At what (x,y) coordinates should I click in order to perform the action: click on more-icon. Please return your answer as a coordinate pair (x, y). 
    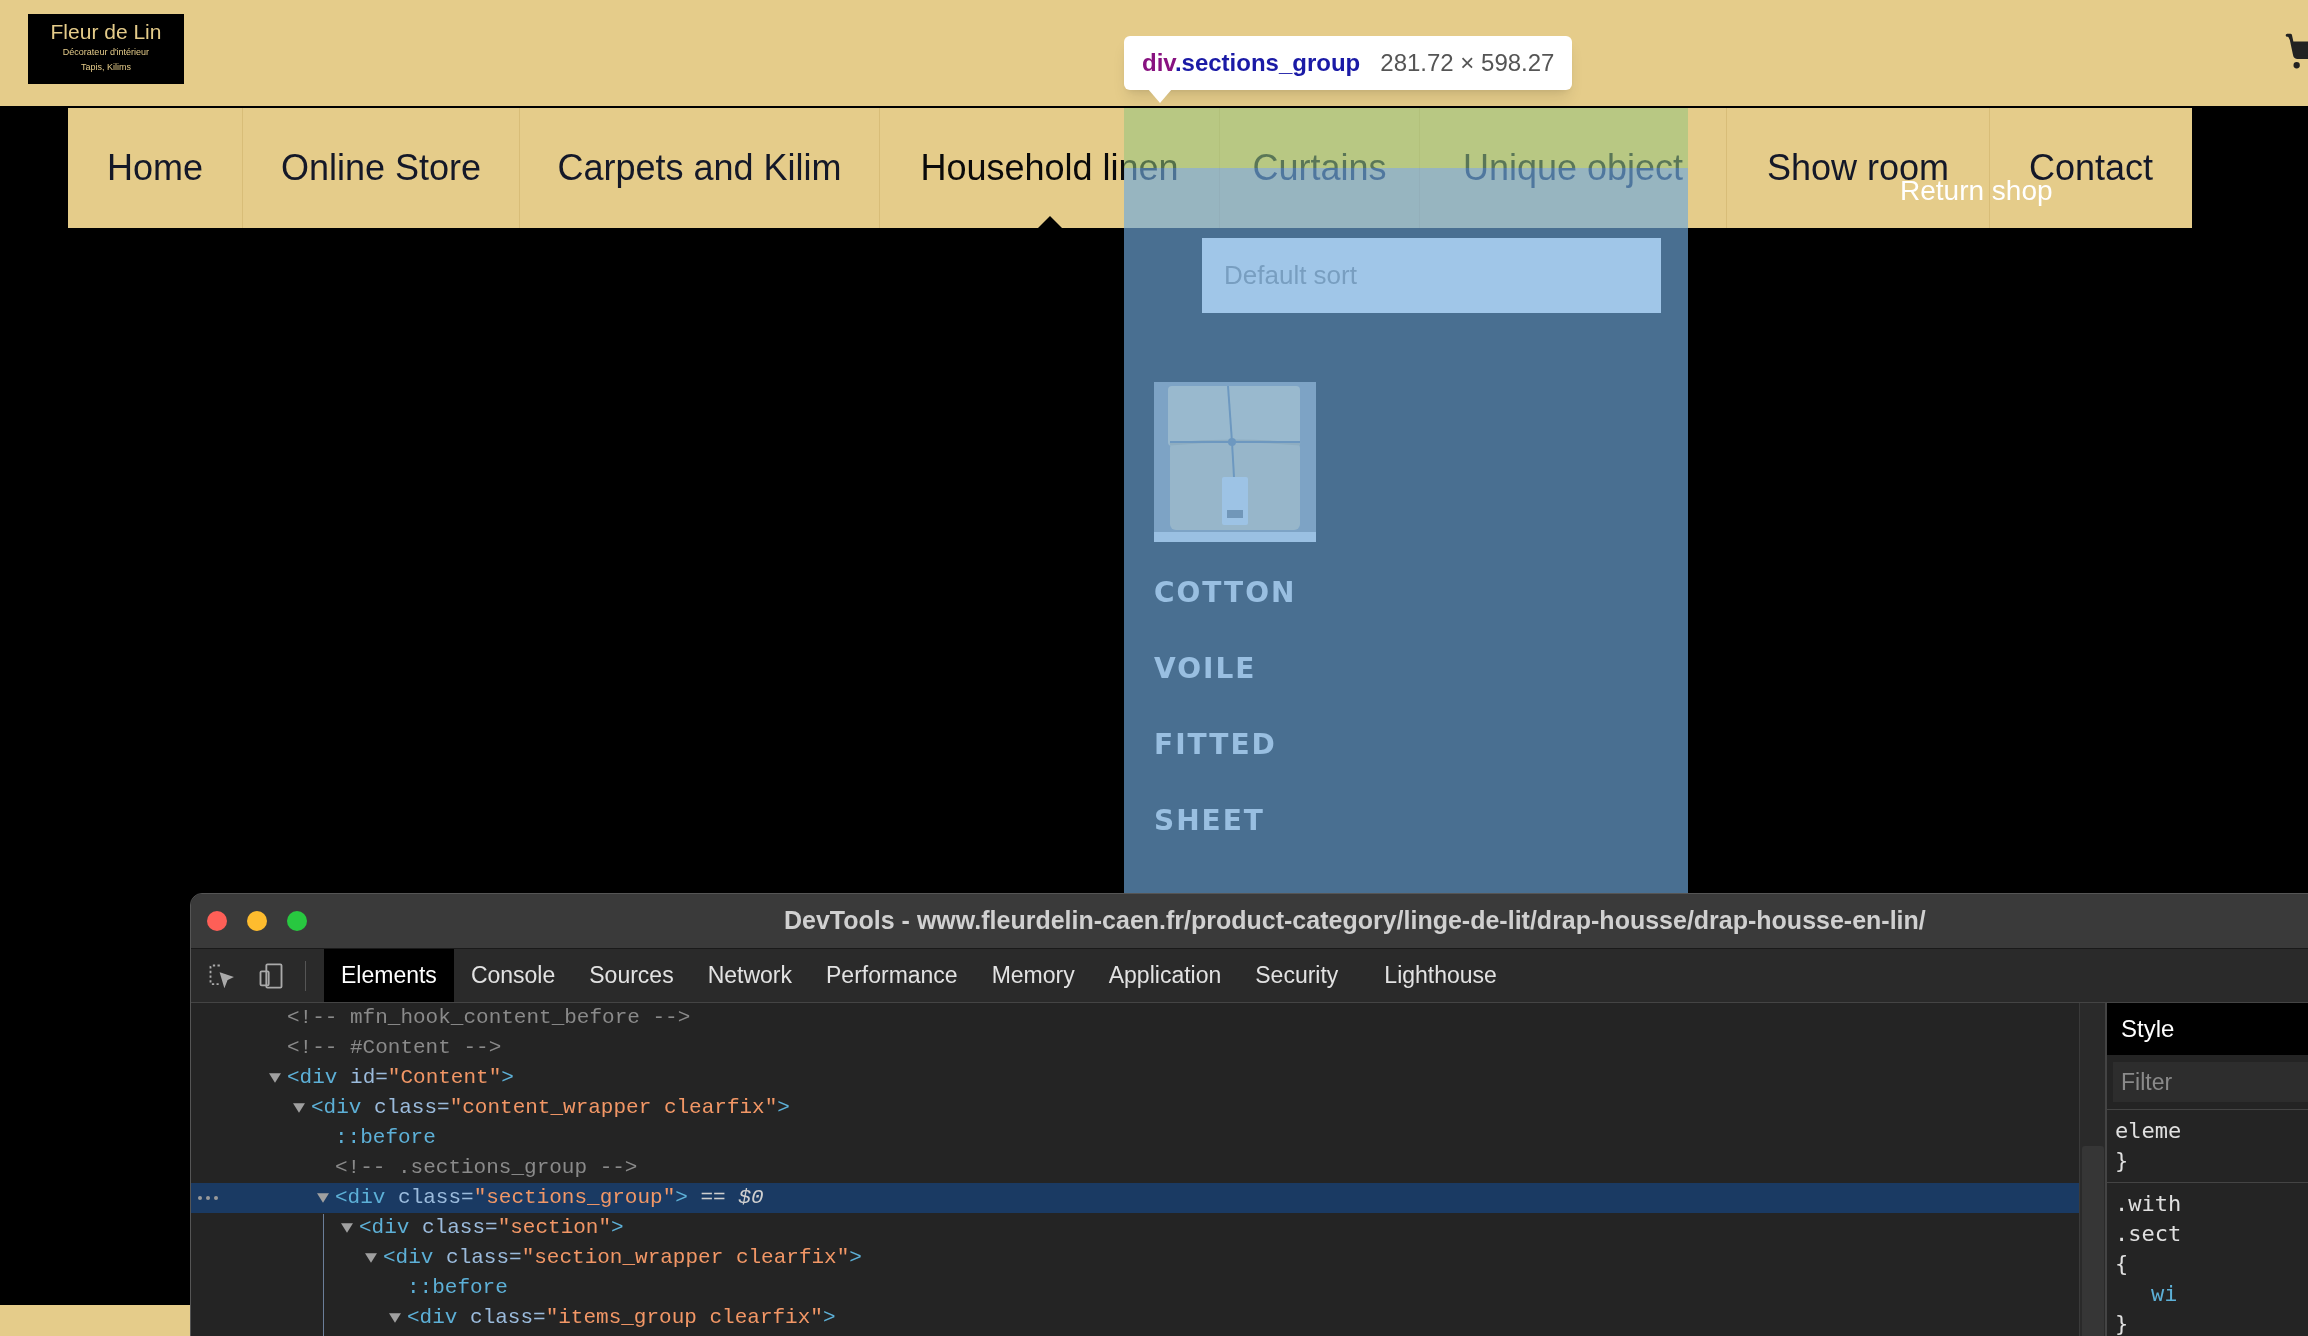
    Looking at the image, I should click on (208, 1198).